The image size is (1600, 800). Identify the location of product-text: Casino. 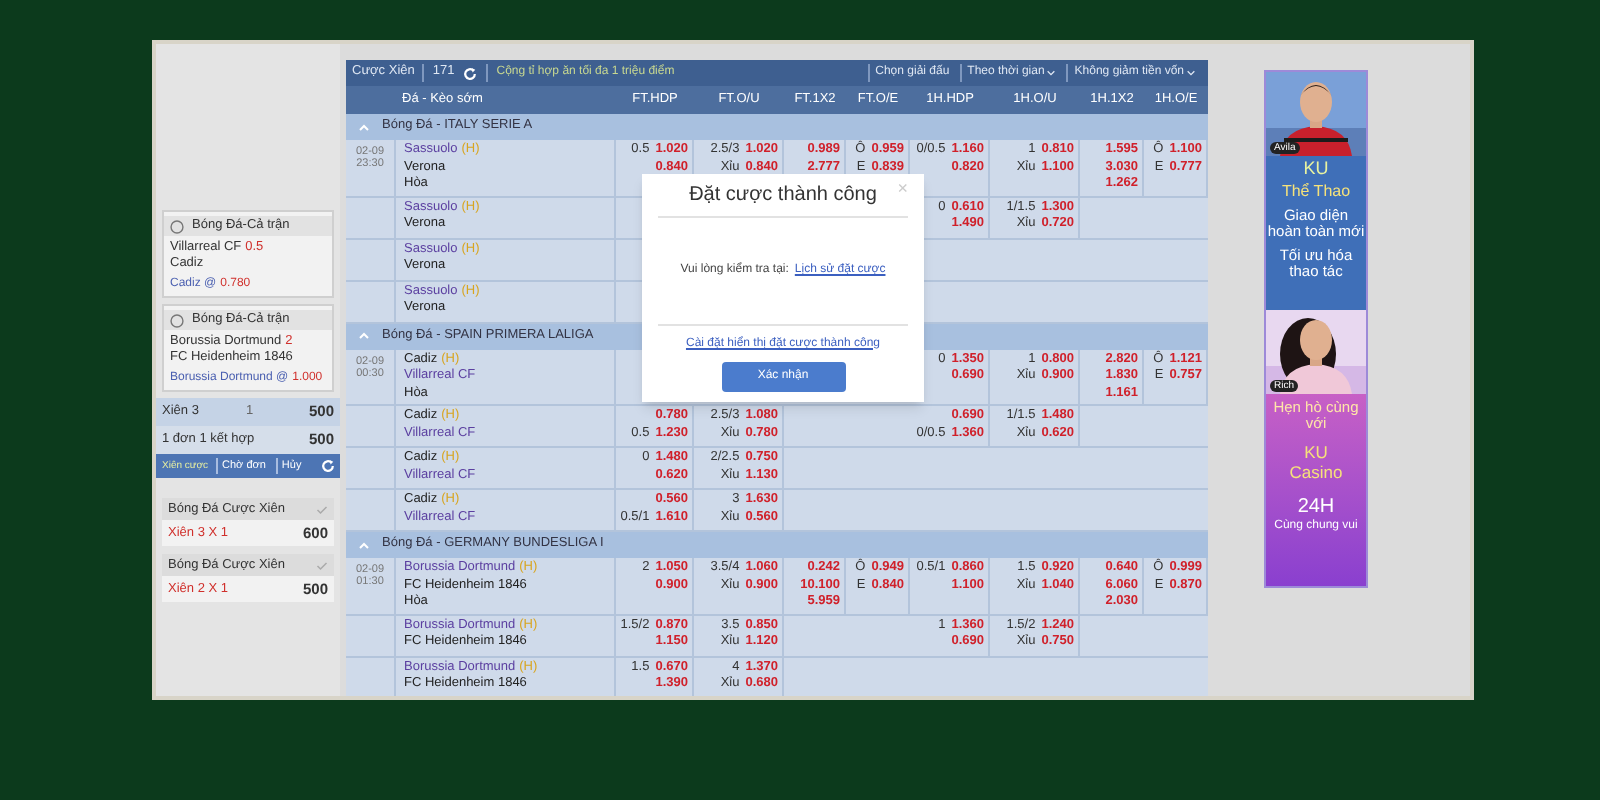
(1316, 473).